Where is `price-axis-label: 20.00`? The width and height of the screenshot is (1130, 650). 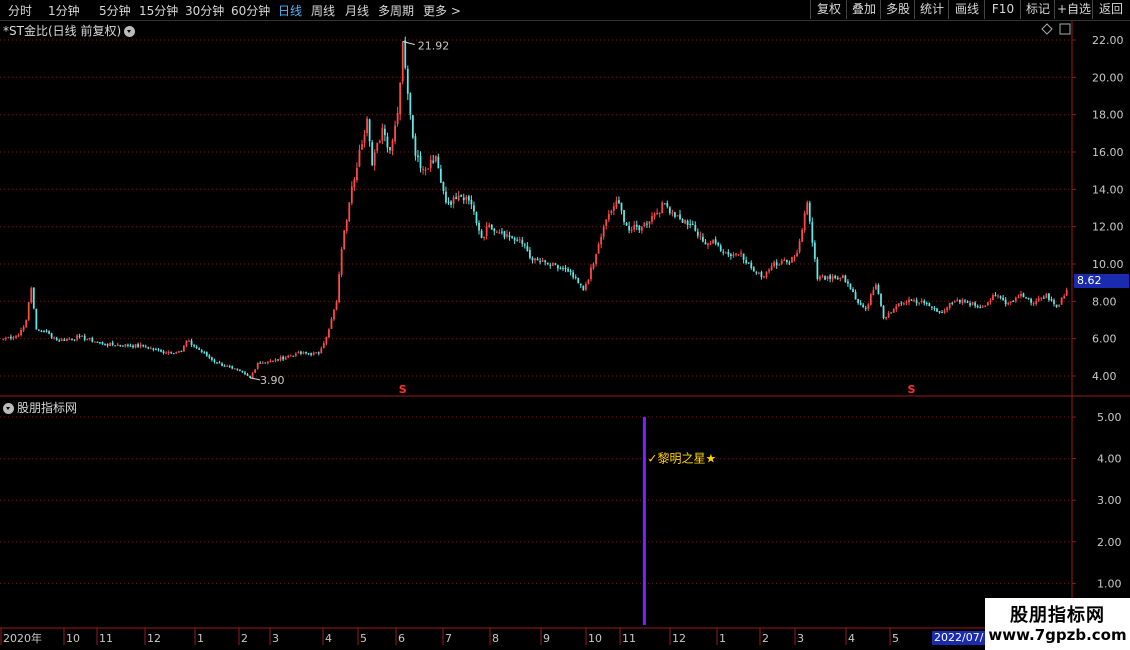
price-axis-label: 20.00 is located at coordinates (1108, 77).